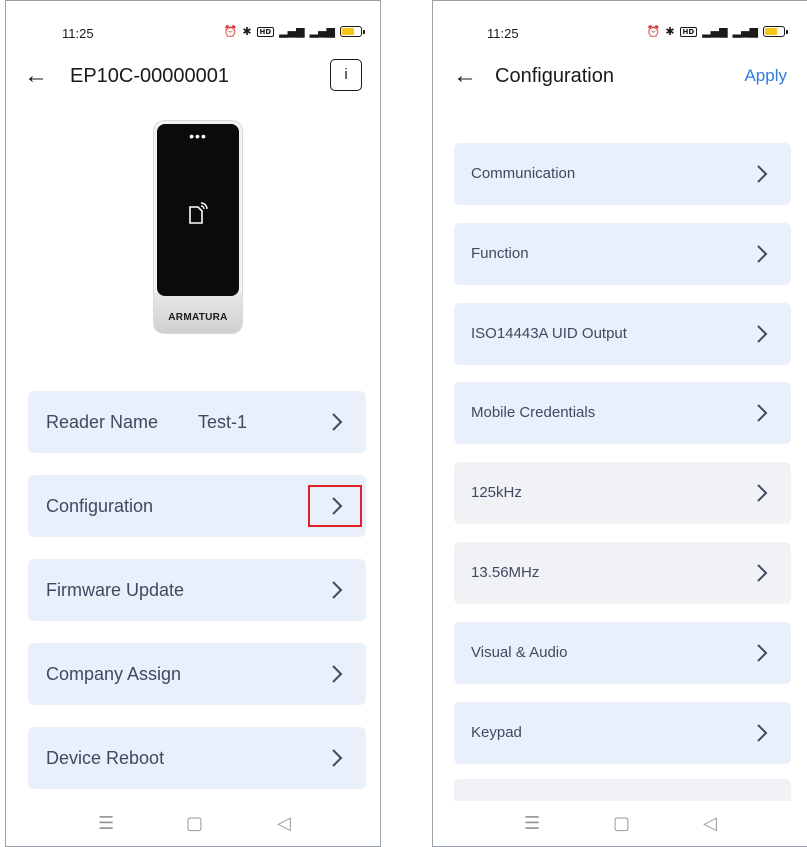 Image resolution: width=807 pixels, height=847 pixels. What do you see at coordinates (496, 732) in the screenshot?
I see `row-label: Keypad` at bounding box center [496, 732].